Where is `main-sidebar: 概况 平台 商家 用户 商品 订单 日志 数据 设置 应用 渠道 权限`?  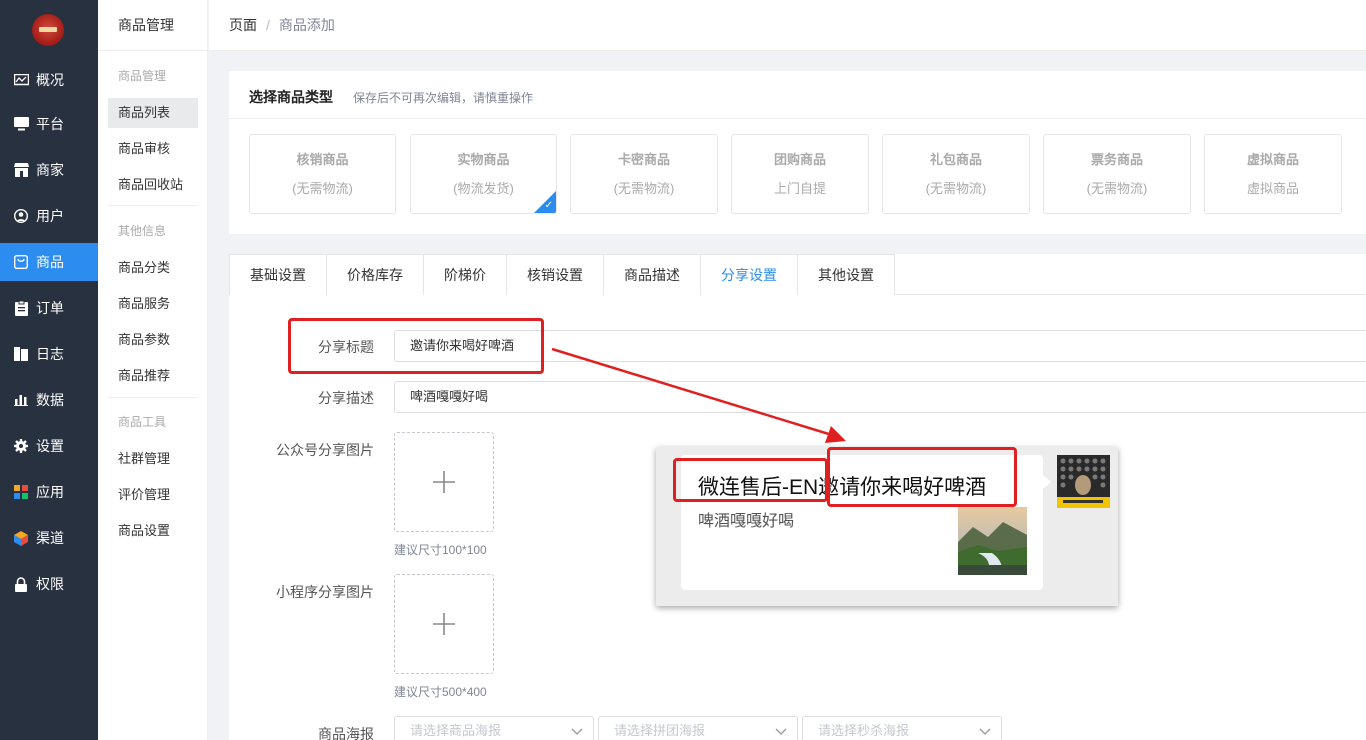
main-sidebar: 概况 平台 商家 用户 商品 订单 日志 数据 设置 应用 渠道 权限 is located at coordinates (49, 370).